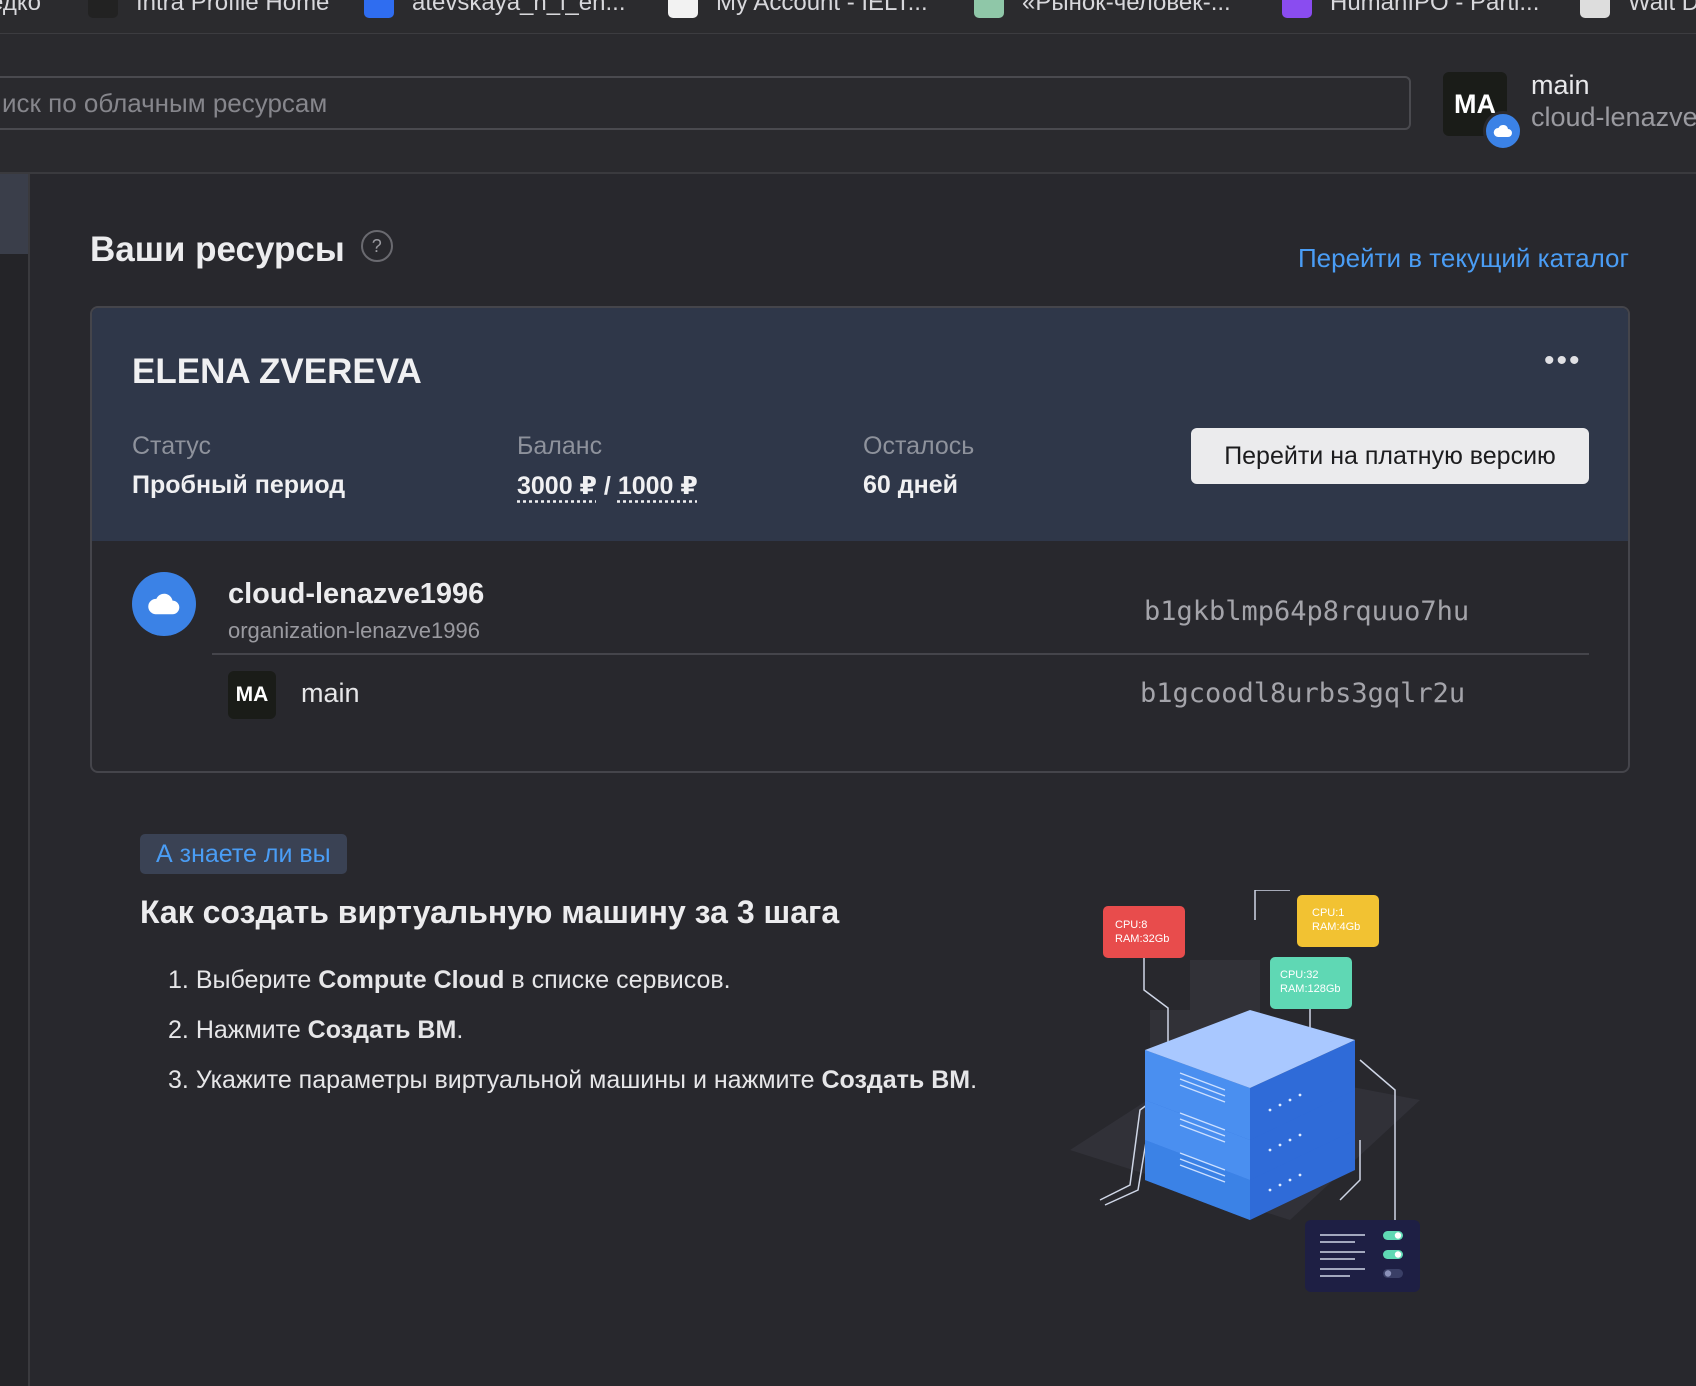  What do you see at coordinates (172, 446) in the screenshot?
I see `status-label: Статус` at bounding box center [172, 446].